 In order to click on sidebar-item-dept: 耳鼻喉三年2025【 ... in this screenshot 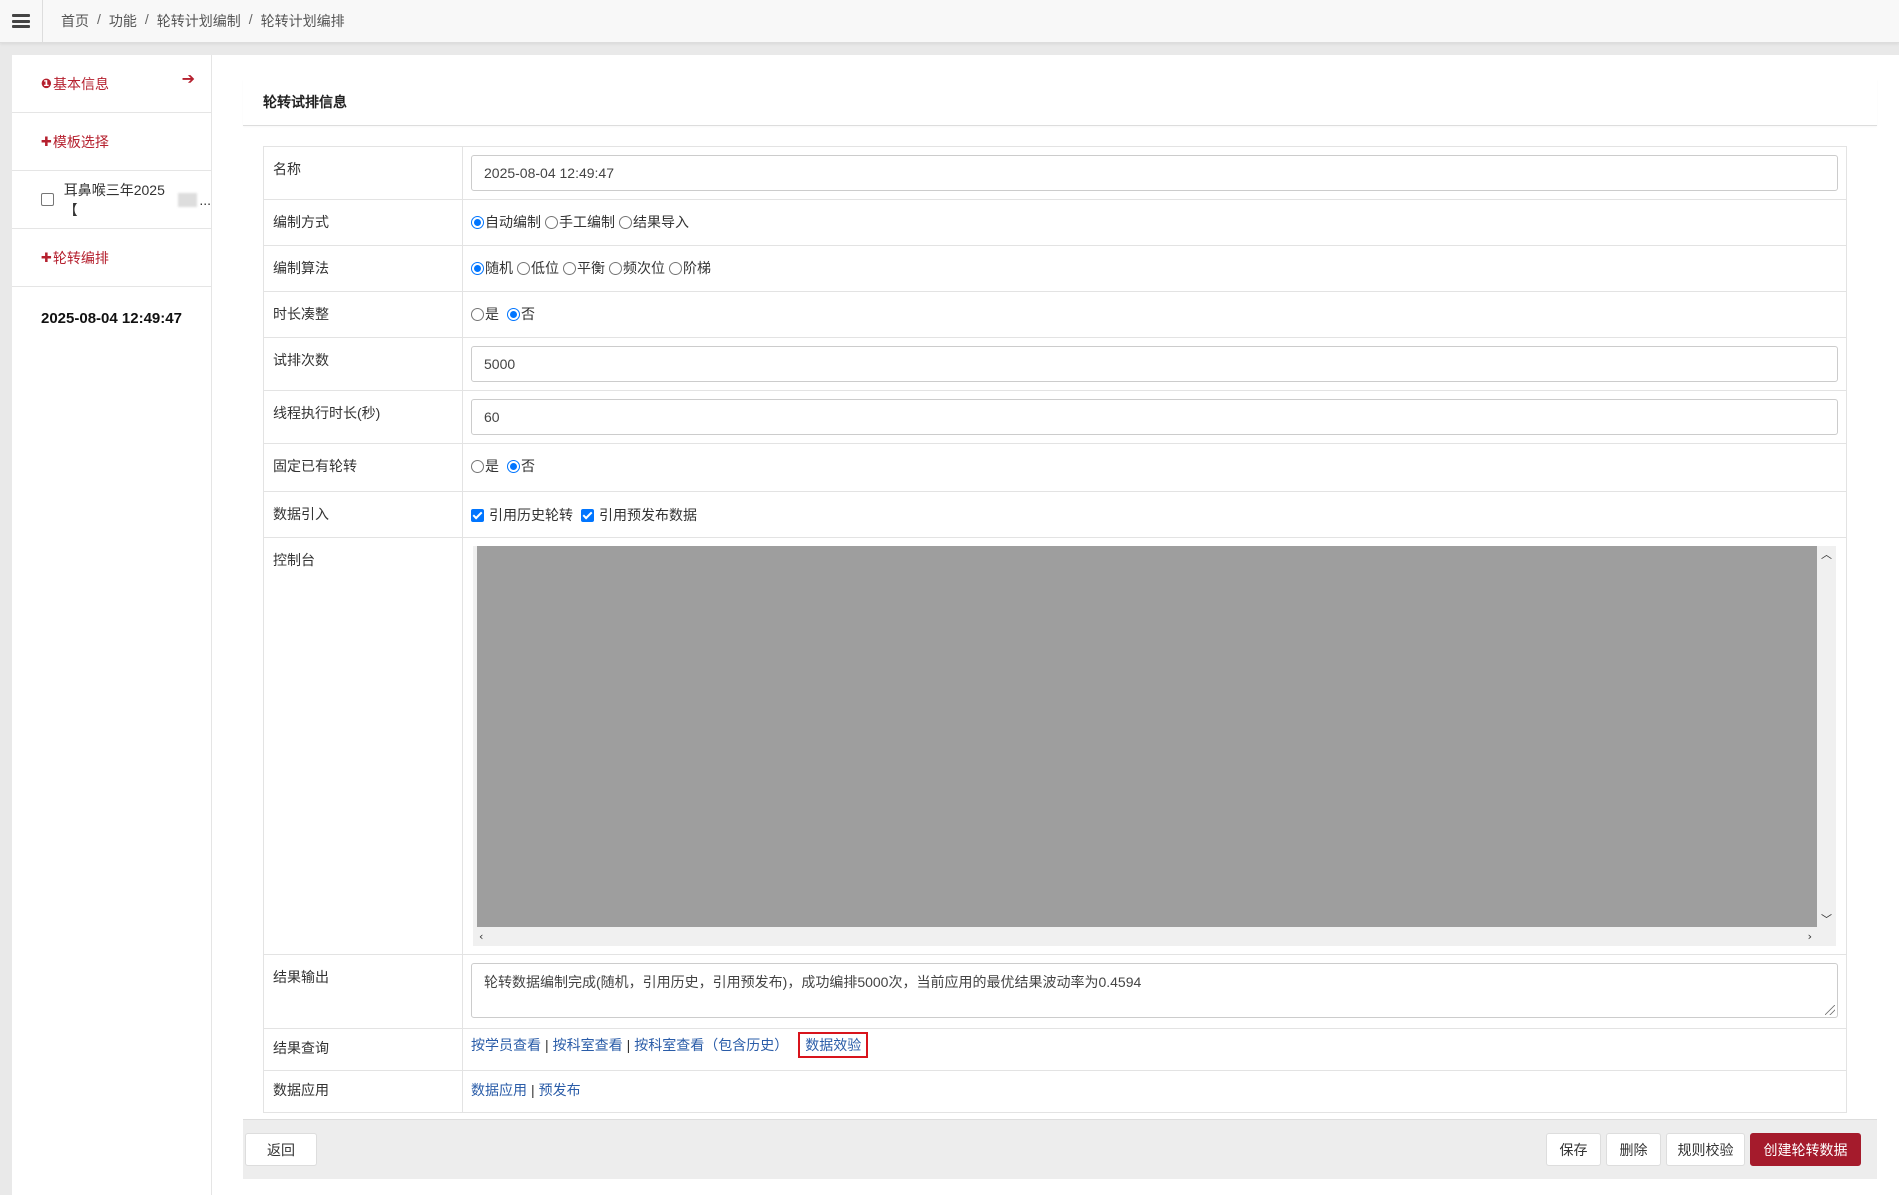, I will do `click(111, 200)`.